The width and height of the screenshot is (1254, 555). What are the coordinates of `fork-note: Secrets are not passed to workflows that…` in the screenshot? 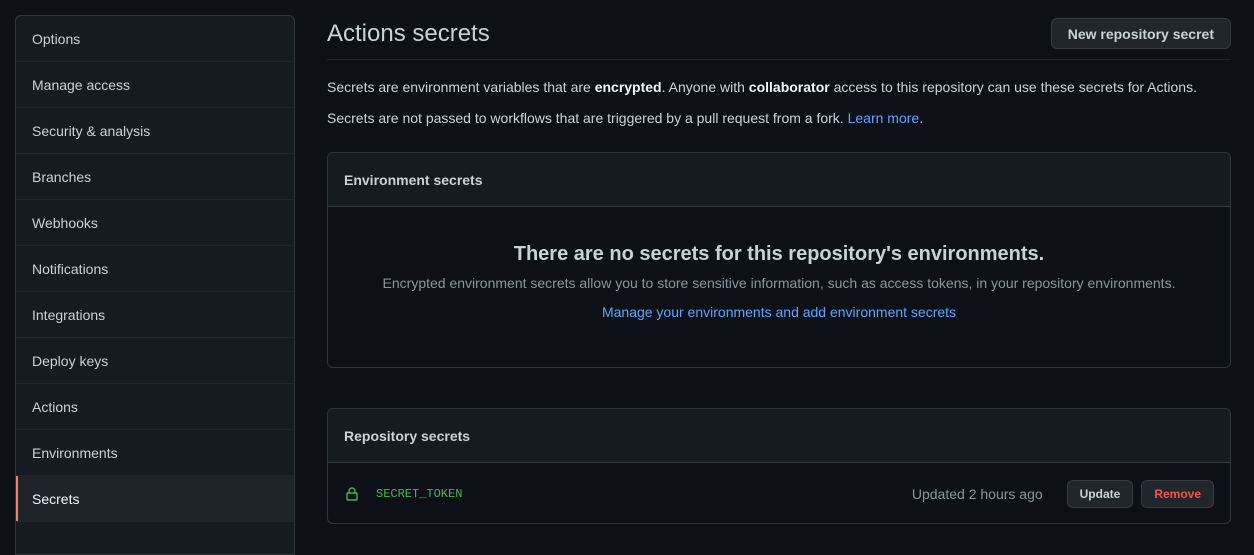 It's located at (625, 118).